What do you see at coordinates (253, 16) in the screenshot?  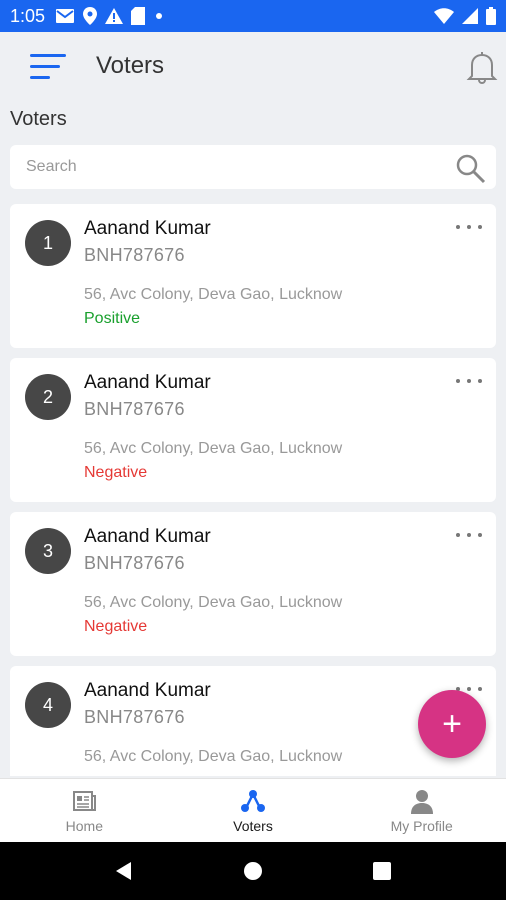 I see `status-bar: 1:05` at bounding box center [253, 16].